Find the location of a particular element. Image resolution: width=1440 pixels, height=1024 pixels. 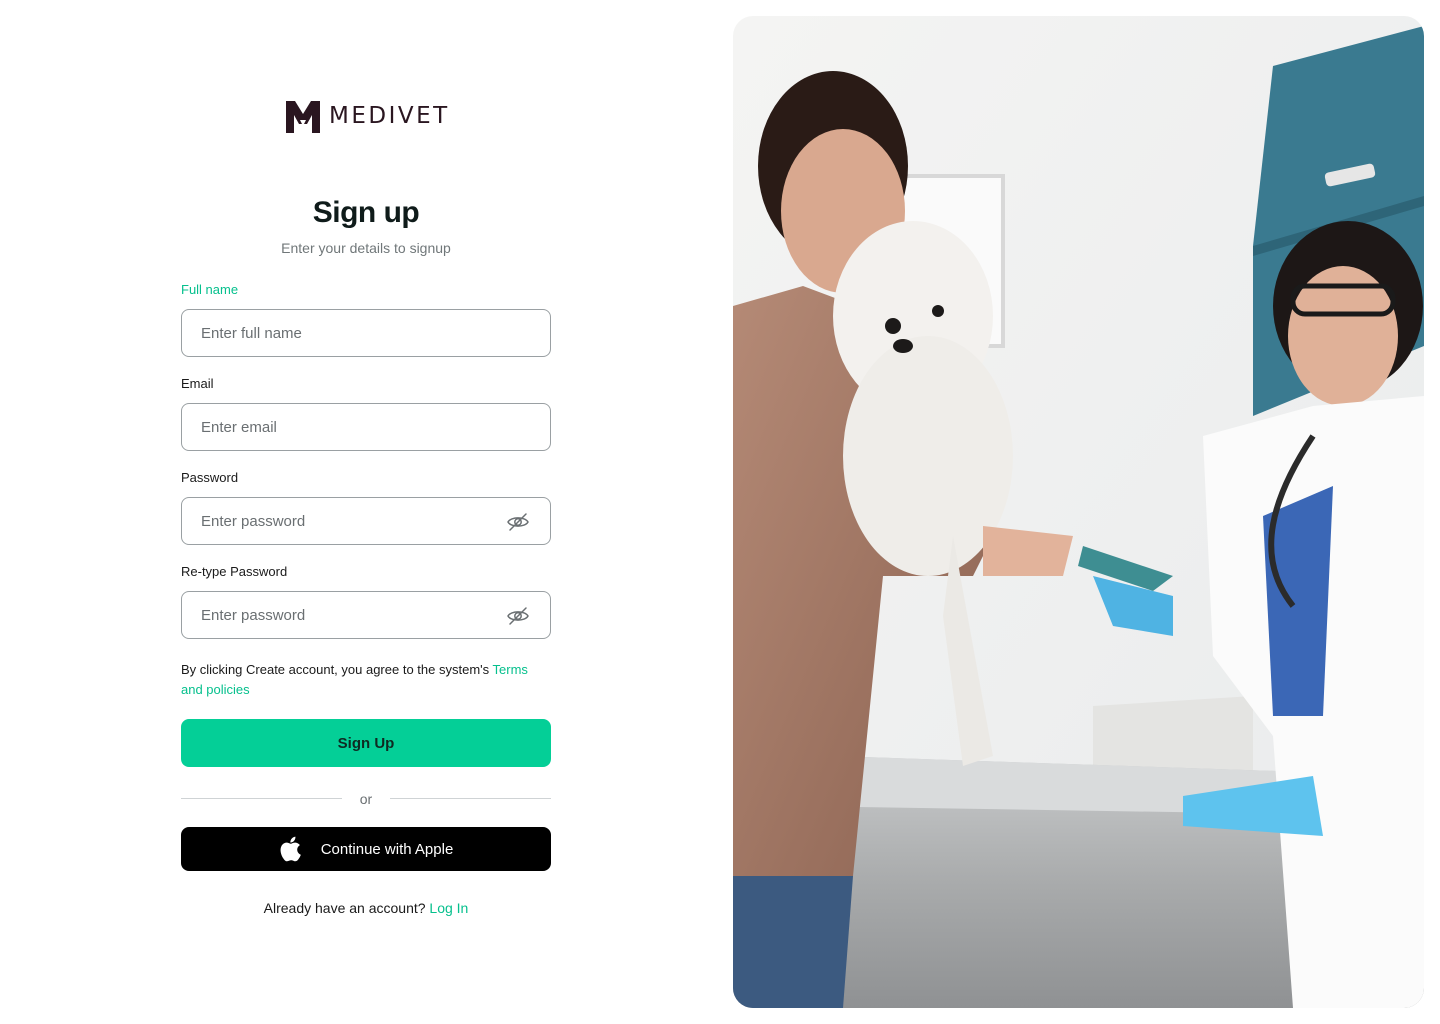

password-input is located at coordinates (366, 521).